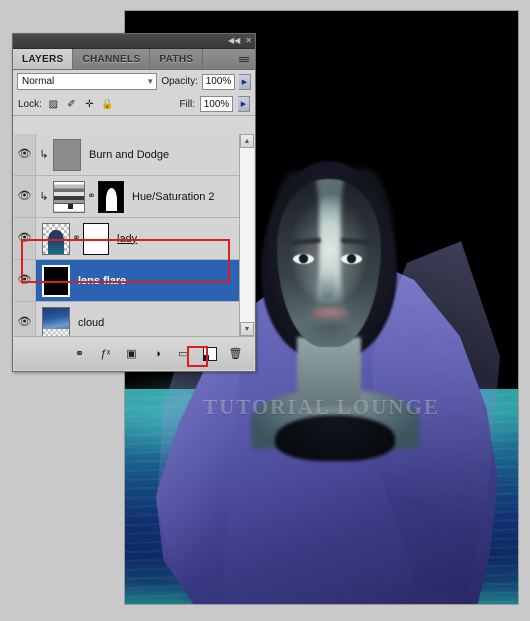 The height and width of the screenshot is (621, 530). What do you see at coordinates (30, 104) in the screenshot?
I see `lock-label: Lock:` at bounding box center [30, 104].